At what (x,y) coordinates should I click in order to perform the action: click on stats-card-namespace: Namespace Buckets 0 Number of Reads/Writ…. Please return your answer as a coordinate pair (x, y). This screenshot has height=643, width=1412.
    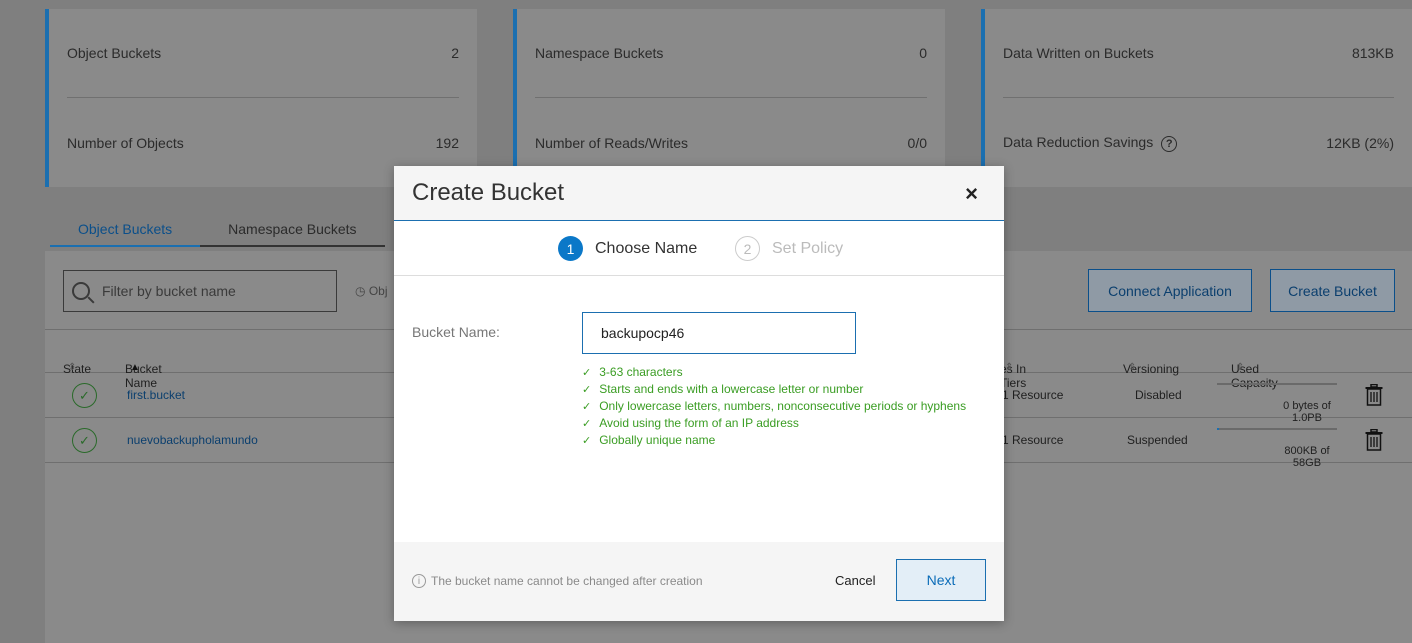
    Looking at the image, I should click on (729, 98).